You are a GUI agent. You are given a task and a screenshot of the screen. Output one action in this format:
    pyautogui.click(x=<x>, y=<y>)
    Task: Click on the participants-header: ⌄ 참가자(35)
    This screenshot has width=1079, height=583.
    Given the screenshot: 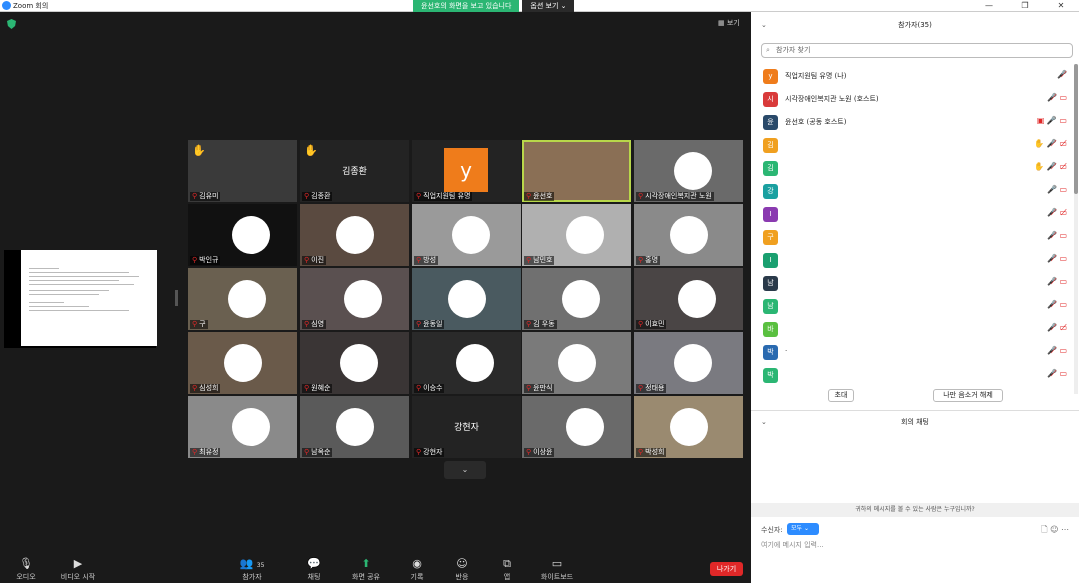 What is the action you would take?
    pyautogui.click(x=915, y=25)
    